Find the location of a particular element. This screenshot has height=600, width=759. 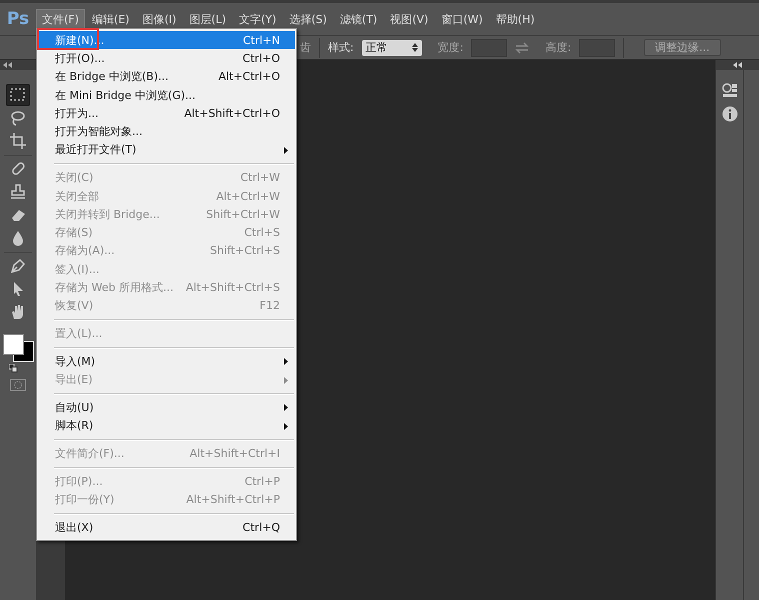

menu-bar-item: 图层(L) is located at coordinates (207, 19).